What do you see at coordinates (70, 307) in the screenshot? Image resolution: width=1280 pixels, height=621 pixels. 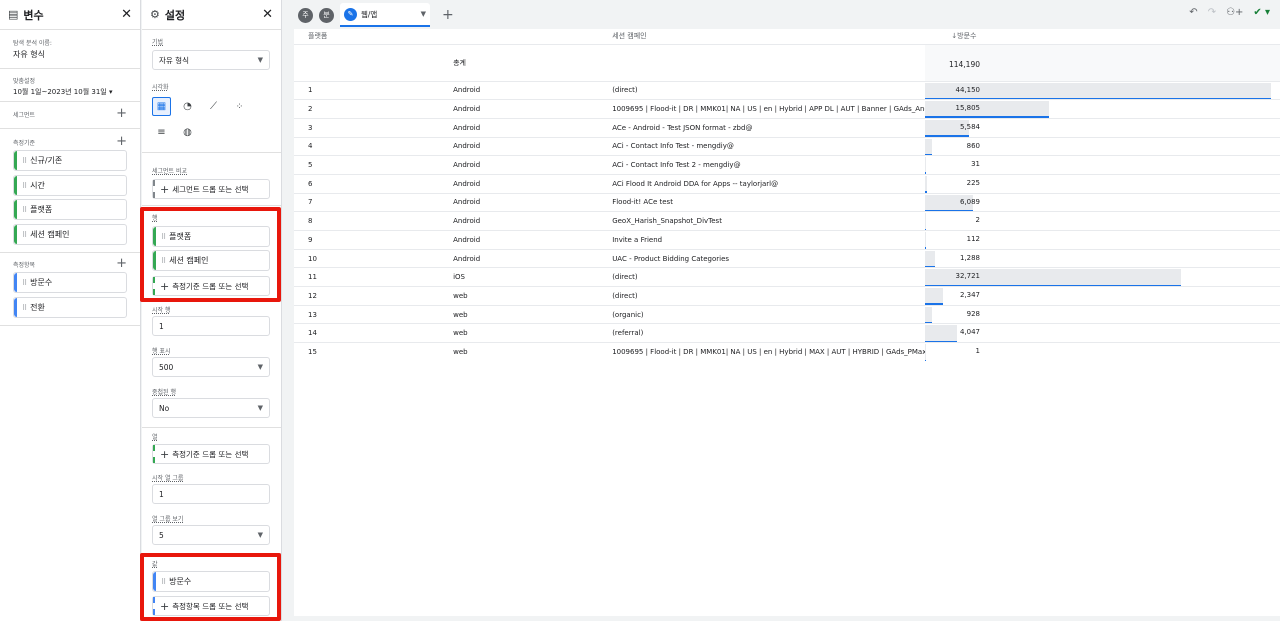 I see `metric-chip: ⠿ 전환` at bounding box center [70, 307].